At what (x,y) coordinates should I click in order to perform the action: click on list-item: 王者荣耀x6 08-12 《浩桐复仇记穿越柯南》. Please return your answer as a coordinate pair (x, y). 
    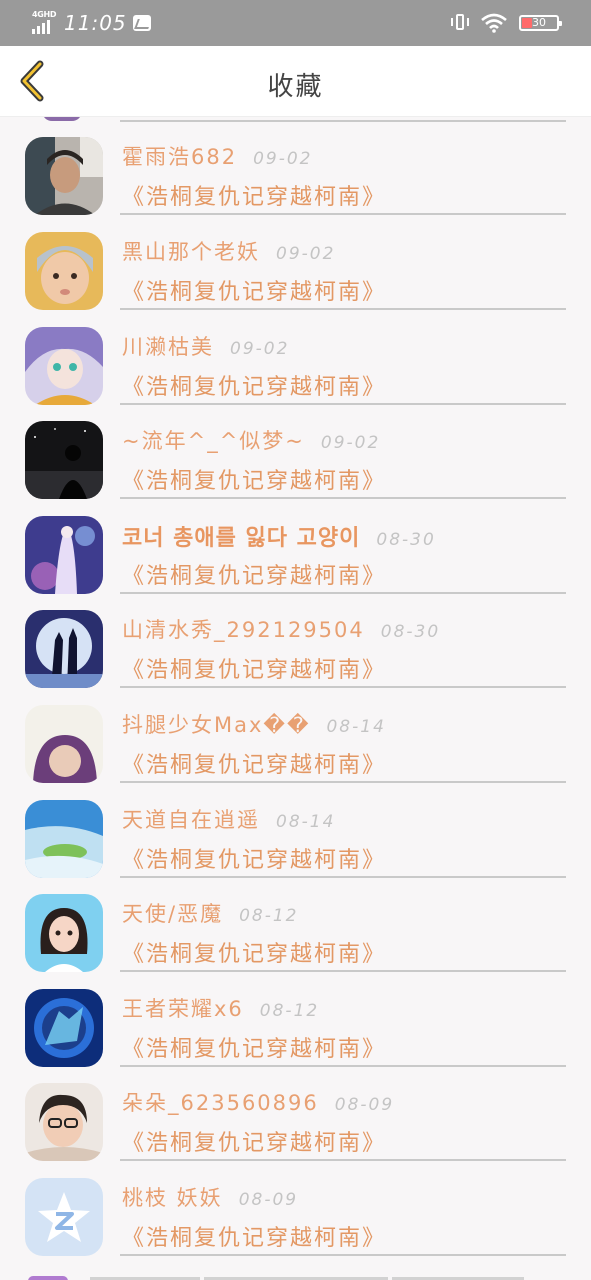
    Looking at the image, I should click on (295, 1018).